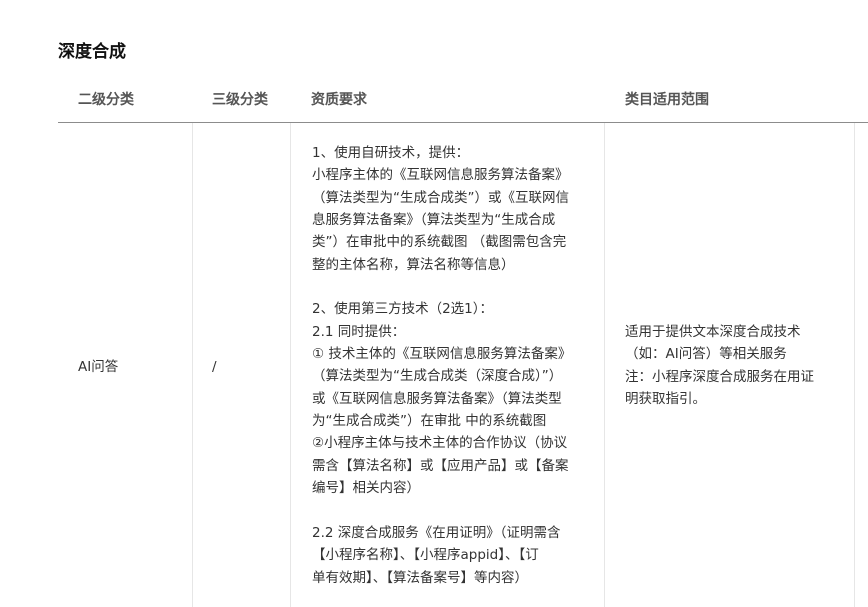 The height and width of the screenshot is (607, 868). I want to click on cell-level3-category: /, so click(214, 367).